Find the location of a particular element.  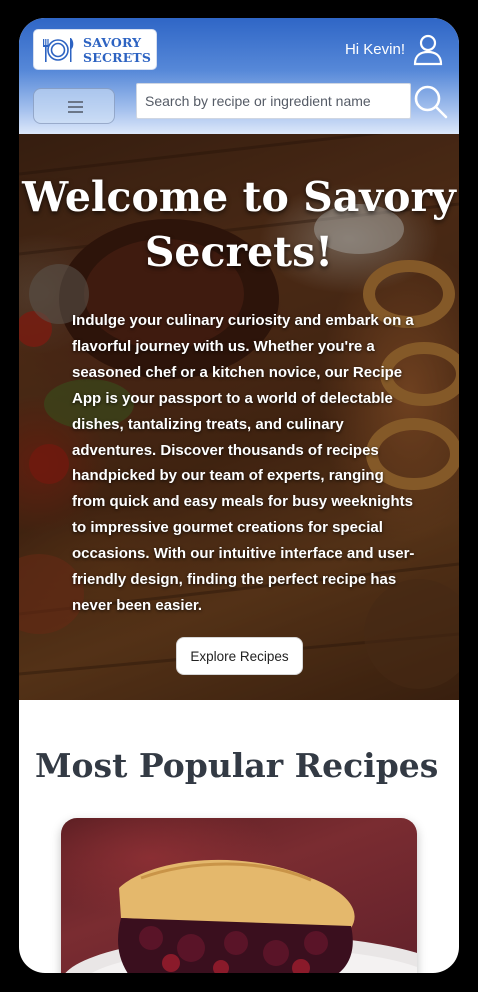

explore-recipes-button: Explore Recipes is located at coordinates (239, 656).